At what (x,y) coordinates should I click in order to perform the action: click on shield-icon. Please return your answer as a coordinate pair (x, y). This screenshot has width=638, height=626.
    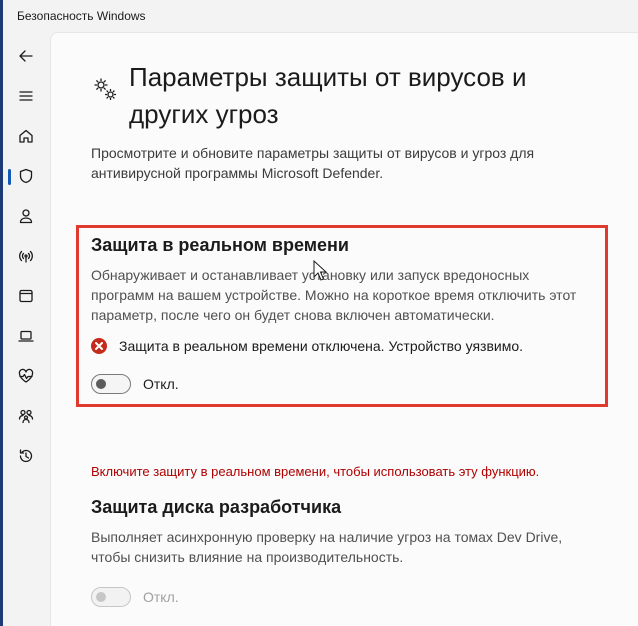
    Looking at the image, I should click on (26, 176).